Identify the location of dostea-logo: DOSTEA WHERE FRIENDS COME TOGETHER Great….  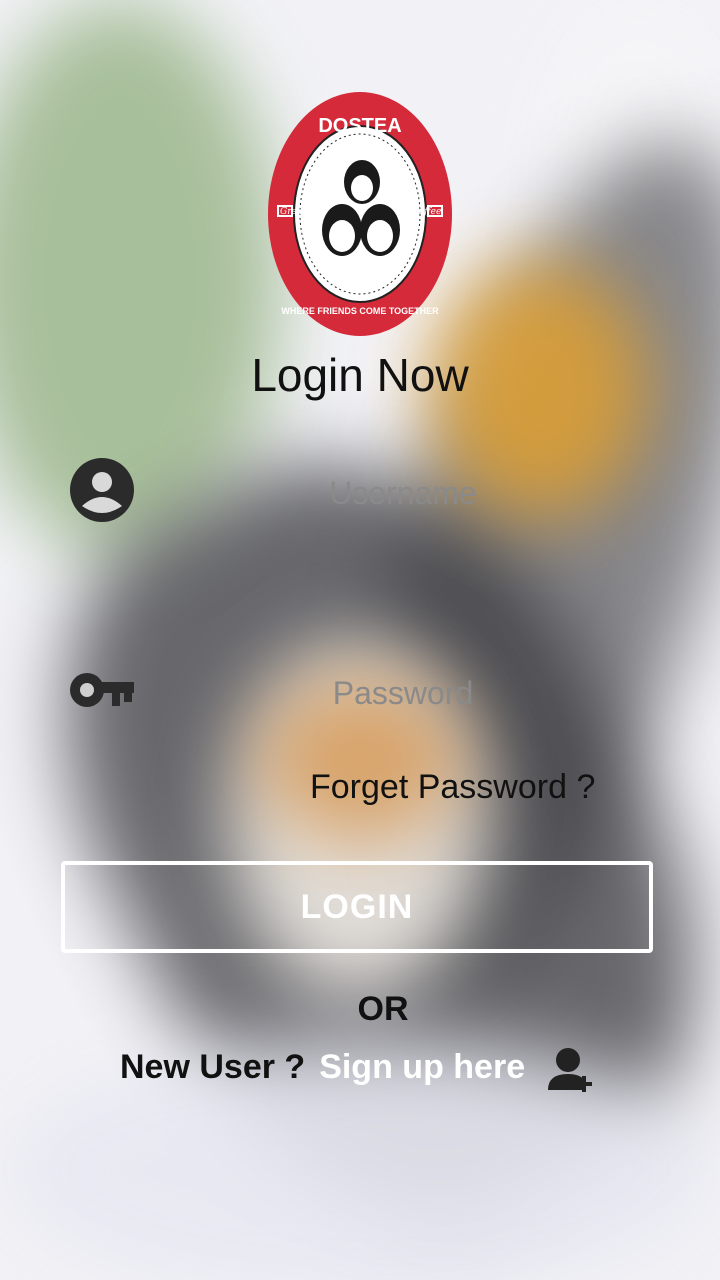
(360, 214).